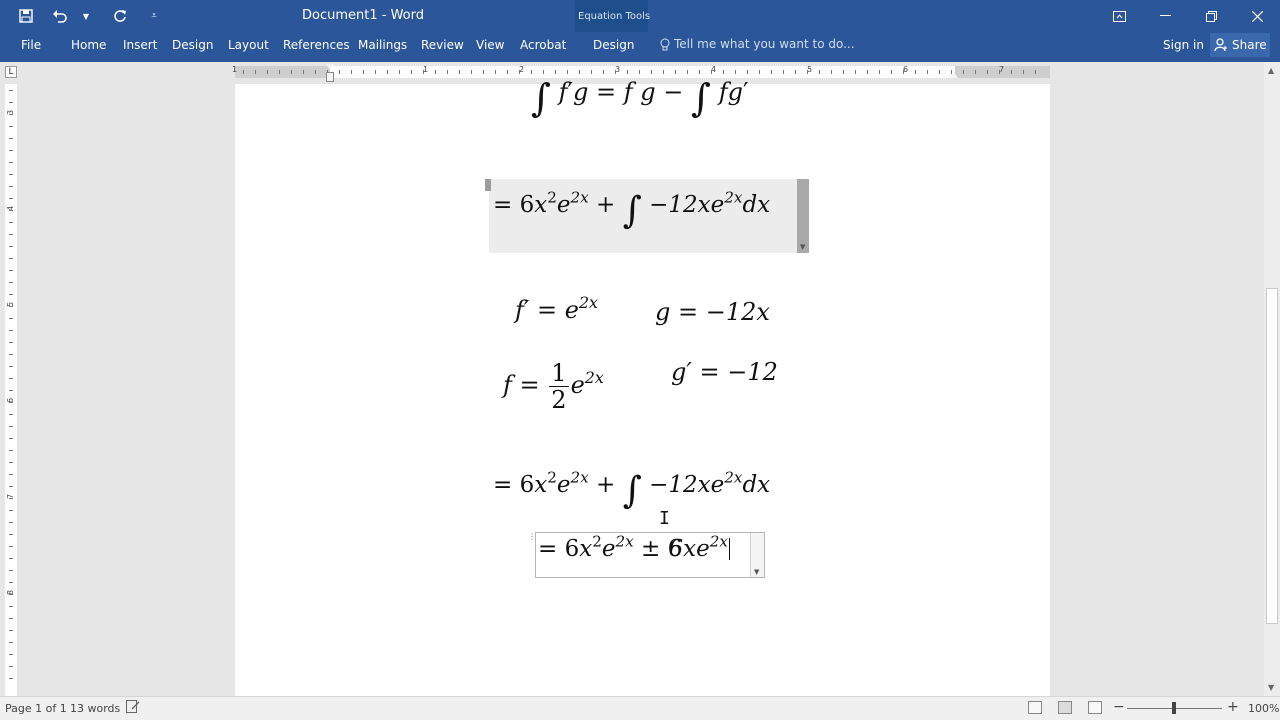 The width and height of the screenshot is (1280, 720). I want to click on ribbon-display-options-icon, so click(1119, 16).